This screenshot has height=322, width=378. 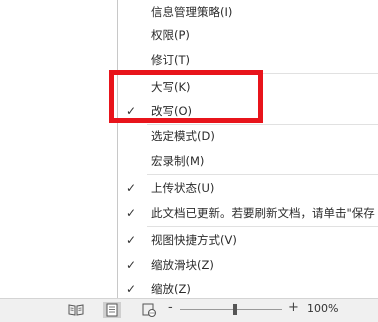 I want to click on menu-item-zoom-slider: ✓ 缩放滑块(Z), so click(x=248, y=265).